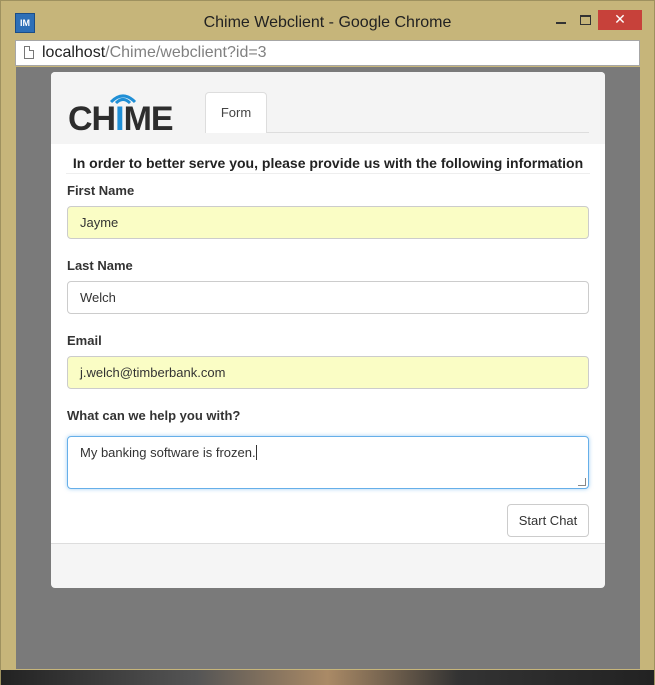 The width and height of the screenshot is (655, 685). I want to click on logo-text-part: CH, so click(92, 119).